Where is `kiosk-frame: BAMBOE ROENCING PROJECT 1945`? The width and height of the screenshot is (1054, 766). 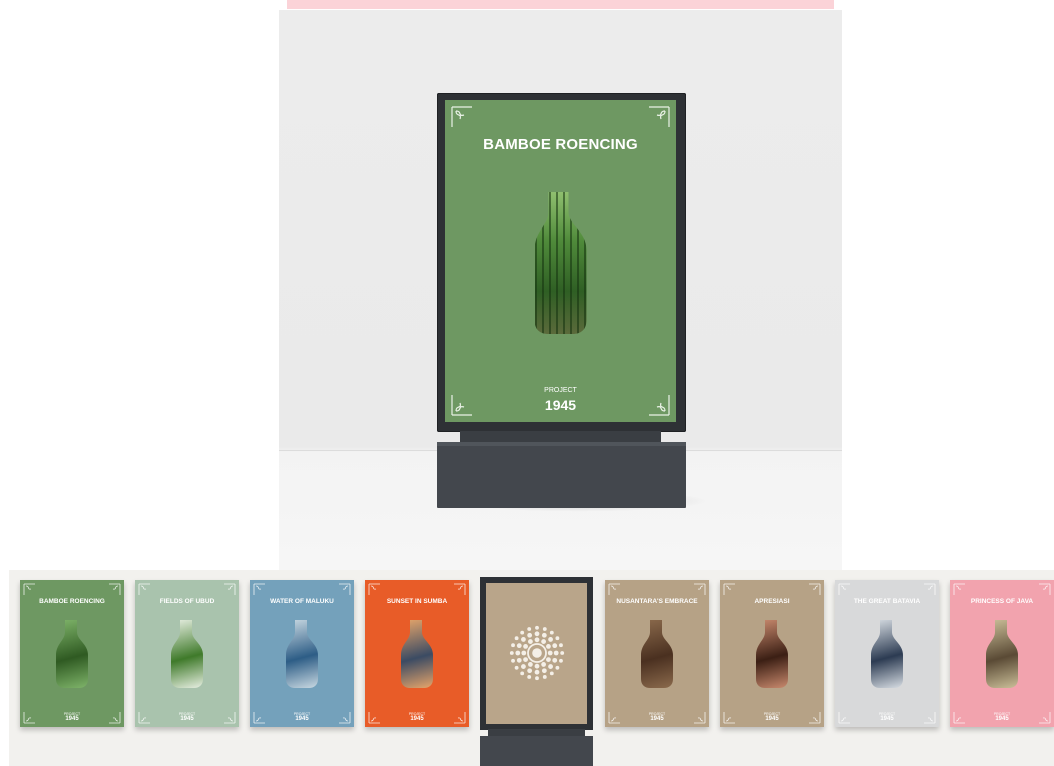
kiosk-frame: BAMBOE ROENCING PROJECT 1945 is located at coordinates (561, 262).